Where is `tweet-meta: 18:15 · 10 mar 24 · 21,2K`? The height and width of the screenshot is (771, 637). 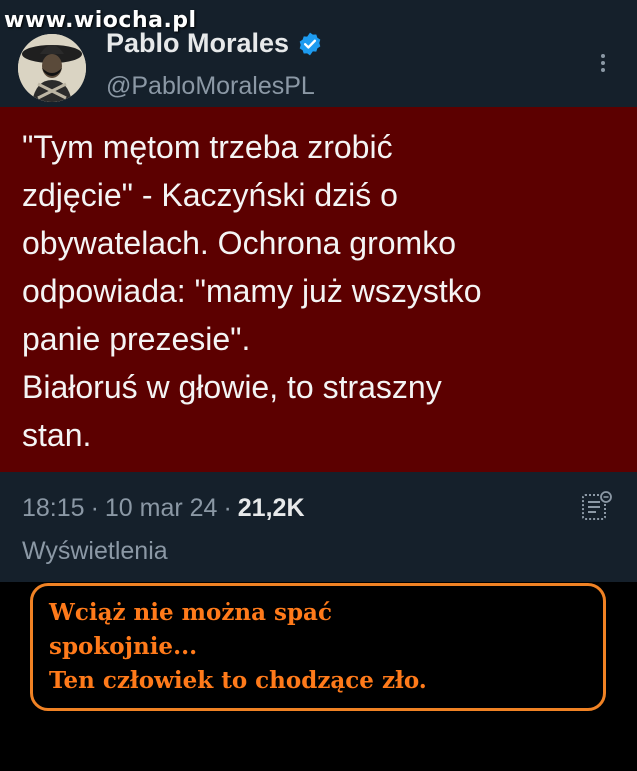
tweet-meta: 18:15 · 10 mar 24 · 21,2K is located at coordinates (163, 508).